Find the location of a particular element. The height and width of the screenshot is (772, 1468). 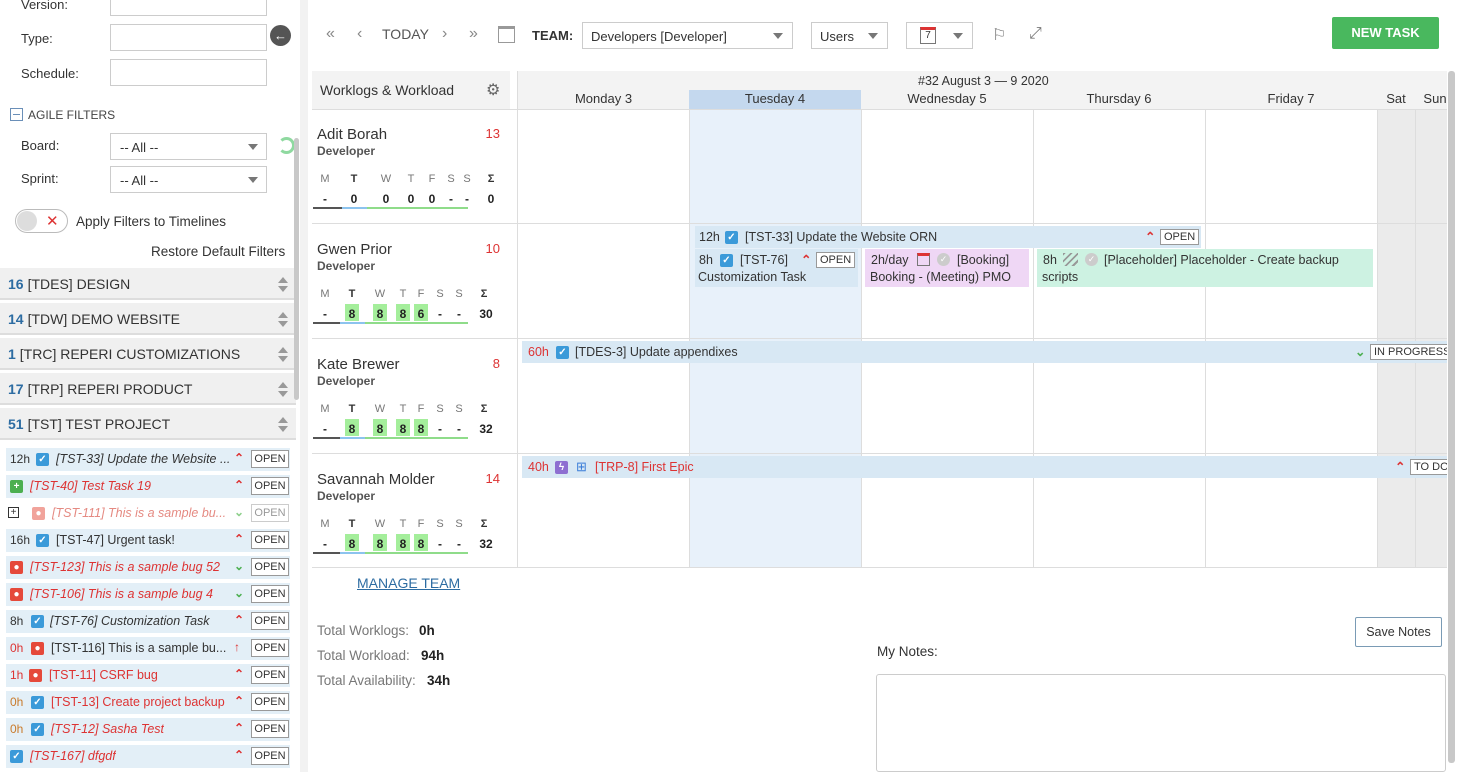

calendar-icon is located at coordinates (506, 34).